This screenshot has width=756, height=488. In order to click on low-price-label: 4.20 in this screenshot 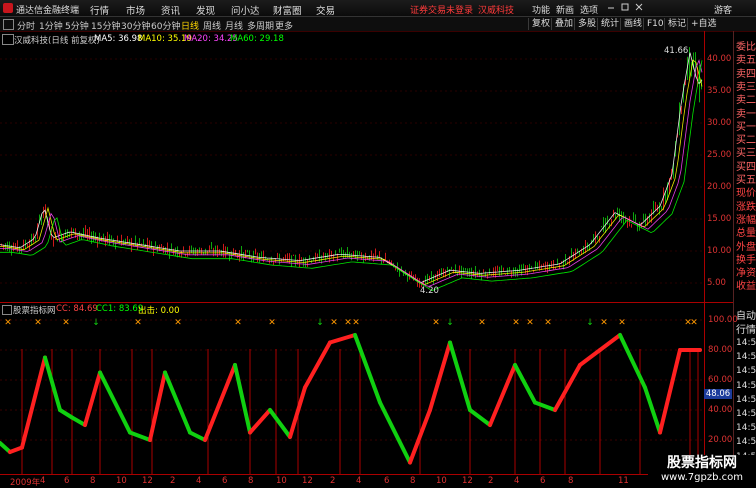, I will do `click(429, 291)`.